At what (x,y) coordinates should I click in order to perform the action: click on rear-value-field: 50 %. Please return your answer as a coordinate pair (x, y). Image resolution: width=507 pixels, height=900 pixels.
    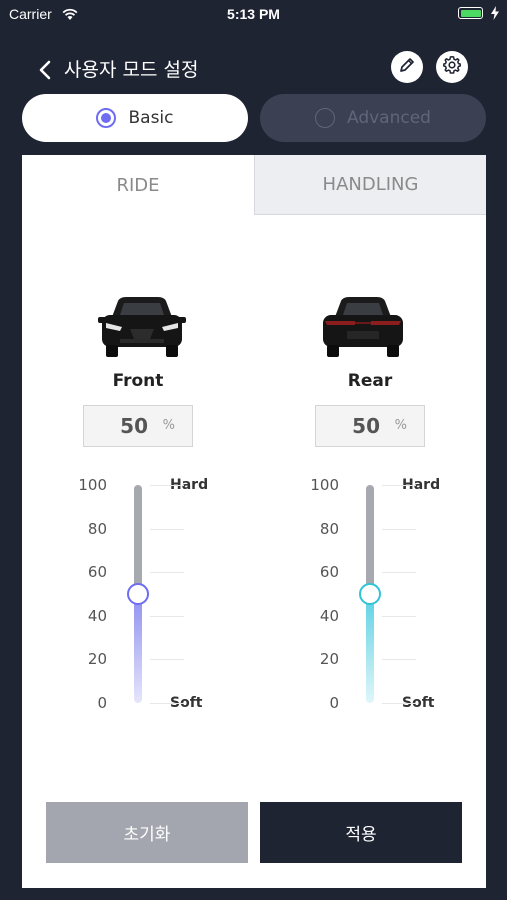
    Looking at the image, I should click on (370, 426).